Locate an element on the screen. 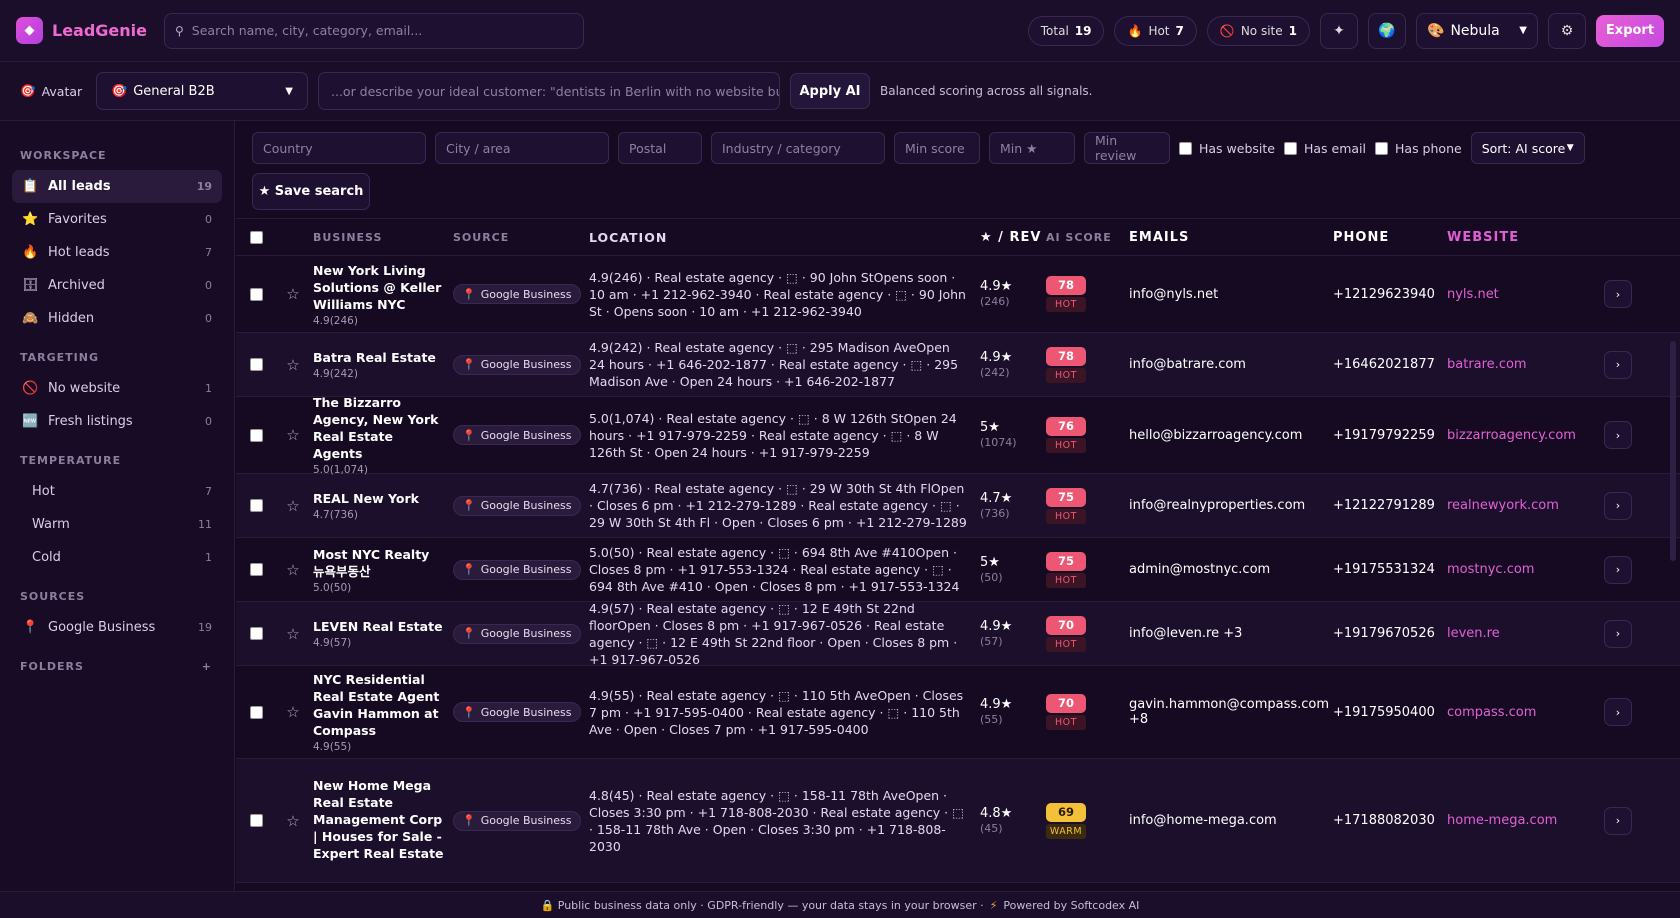  sidebar-item-google-business: 📍 Google Business 19 is located at coordinates (117, 627).